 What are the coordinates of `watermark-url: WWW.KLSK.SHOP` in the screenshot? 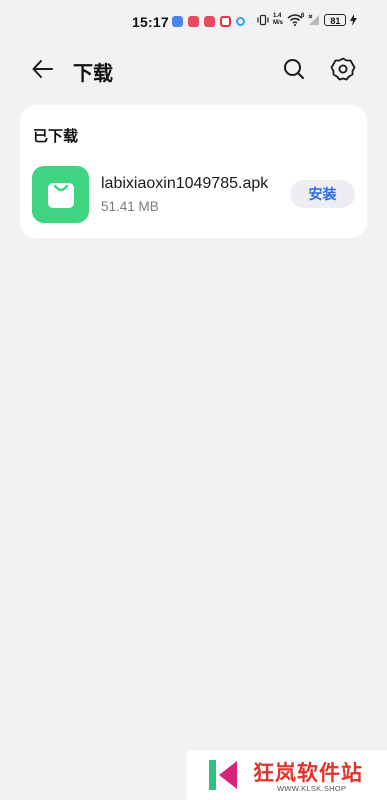 It's located at (312, 788).